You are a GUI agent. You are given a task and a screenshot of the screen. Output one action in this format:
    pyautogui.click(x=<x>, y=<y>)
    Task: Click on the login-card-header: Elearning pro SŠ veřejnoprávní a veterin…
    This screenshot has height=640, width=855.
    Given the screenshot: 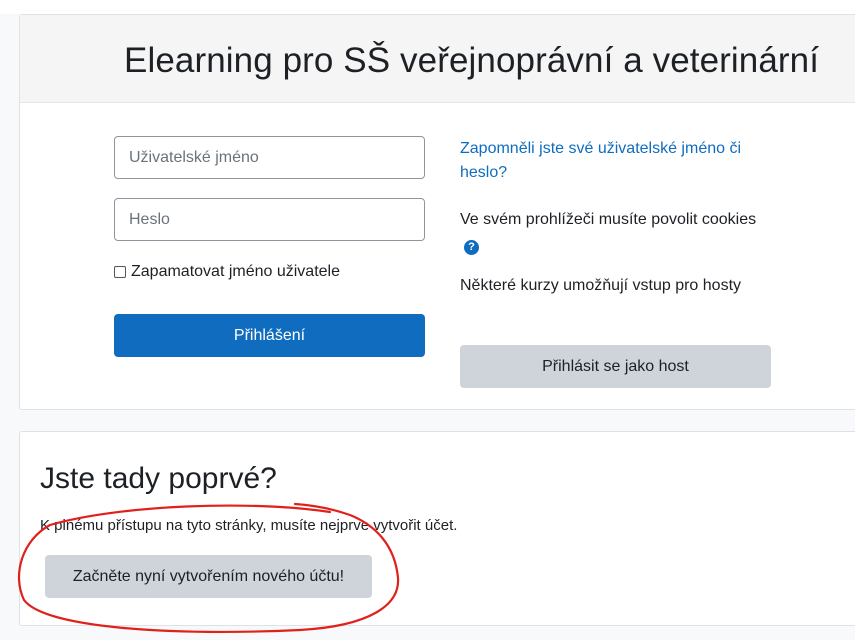 What is the action you would take?
    pyautogui.click(x=437, y=59)
    